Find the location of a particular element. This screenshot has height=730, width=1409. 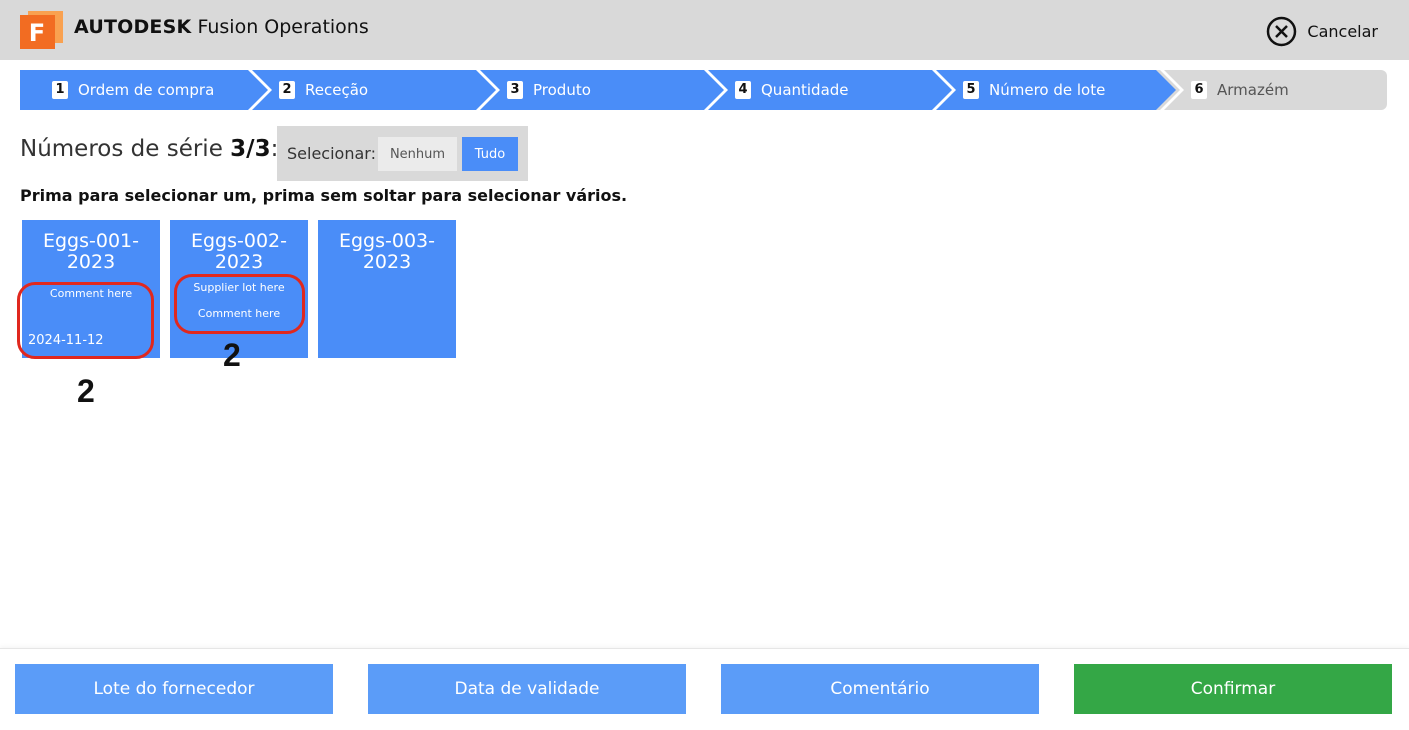

serial-count: 3/3 is located at coordinates (250, 149).